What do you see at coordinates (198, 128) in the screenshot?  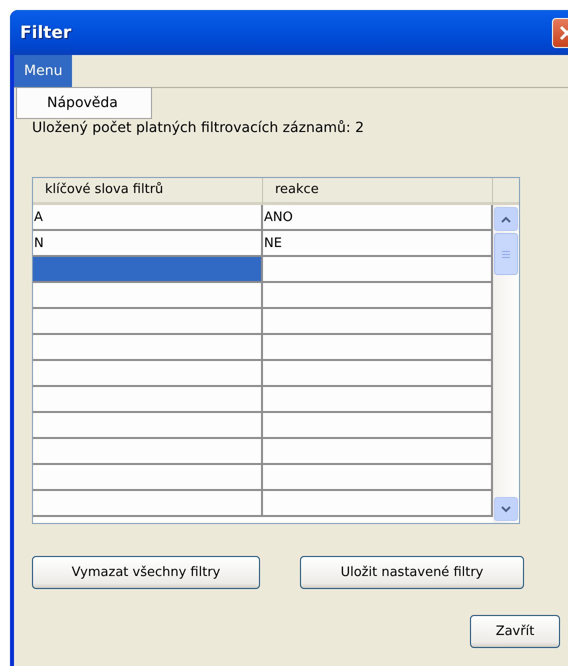 I see `record-count-label: Uložený počet platných filtrovacích záznamů: 2` at bounding box center [198, 128].